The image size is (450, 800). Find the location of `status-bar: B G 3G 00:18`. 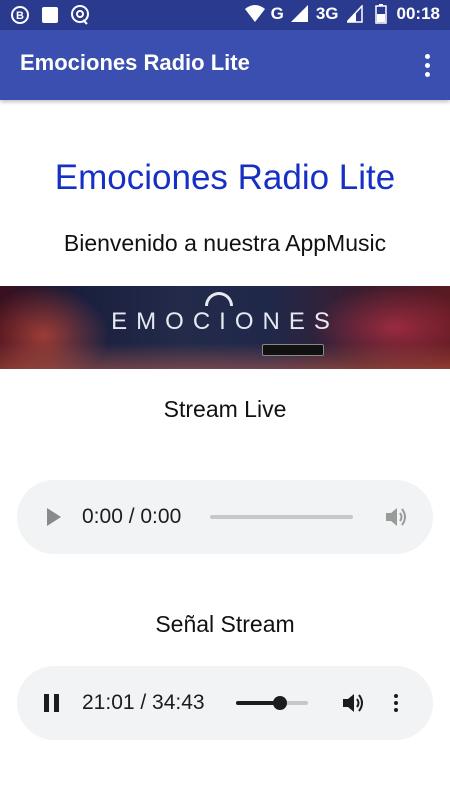

status-bar: B G 3G 00:18 is located at coordinates (225, 15).